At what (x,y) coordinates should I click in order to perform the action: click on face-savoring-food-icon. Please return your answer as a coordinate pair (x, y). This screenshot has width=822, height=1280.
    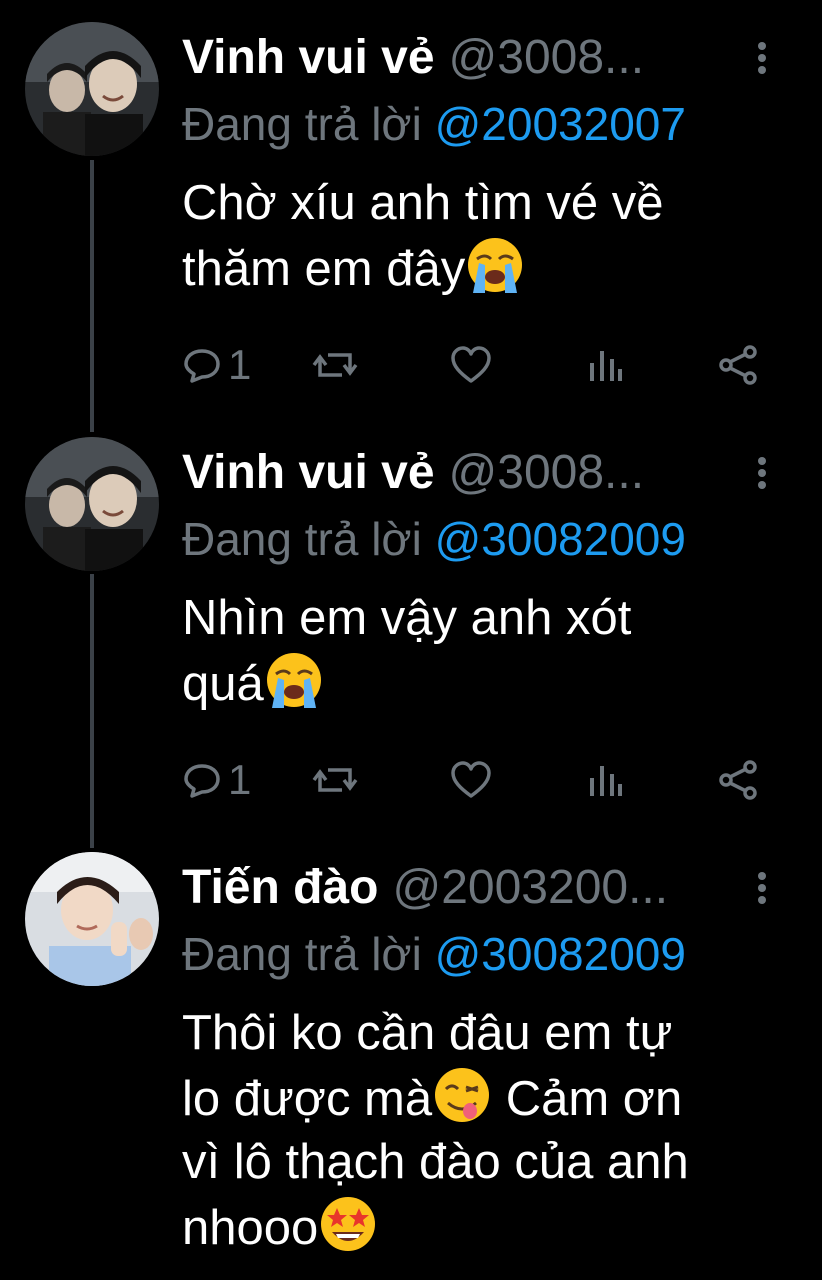
    Looking at the image, I should click on (462, 1095).